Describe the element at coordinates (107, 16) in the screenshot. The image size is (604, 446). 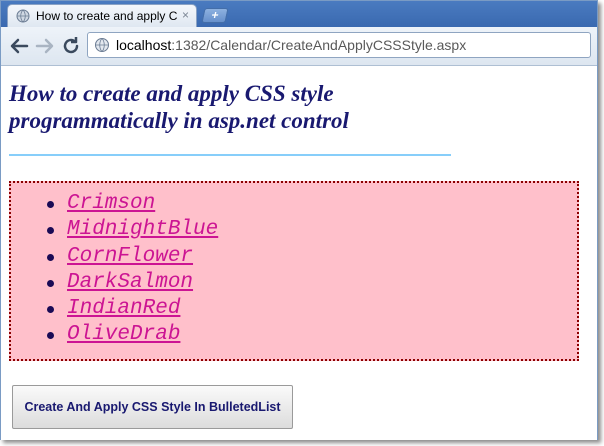
I see `tab-title: How to create and apply CSS` at that location.